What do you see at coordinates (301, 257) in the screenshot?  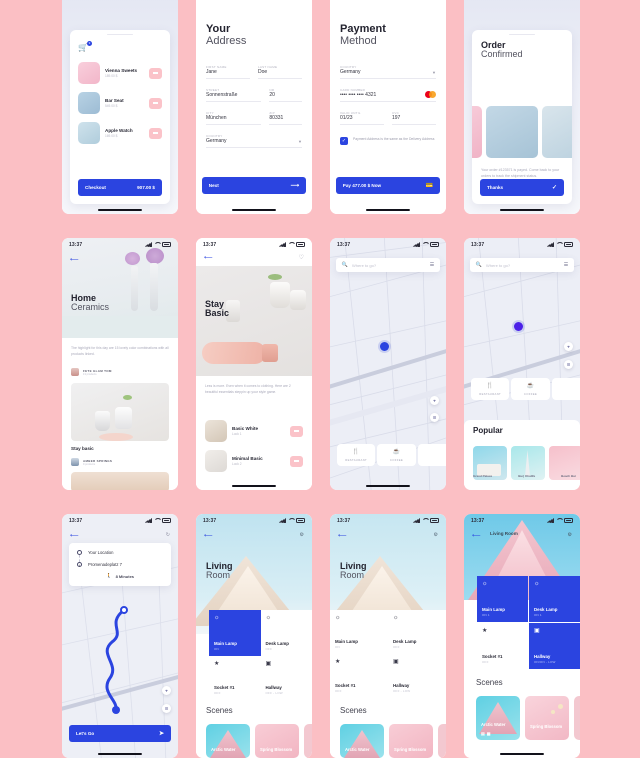 I see `heart-icon: ♡` at bounding box center [301, 257].